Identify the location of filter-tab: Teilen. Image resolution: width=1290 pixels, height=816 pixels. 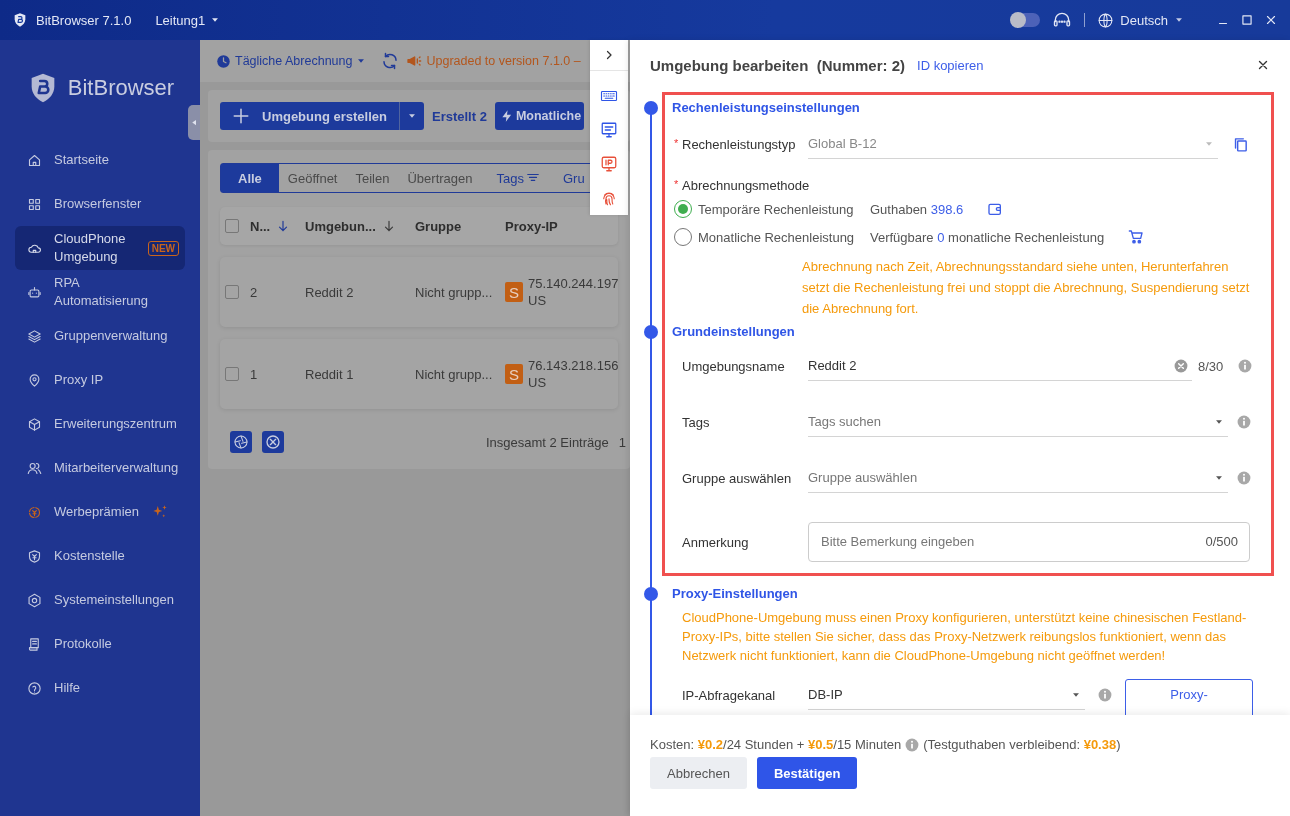
(372, 178).